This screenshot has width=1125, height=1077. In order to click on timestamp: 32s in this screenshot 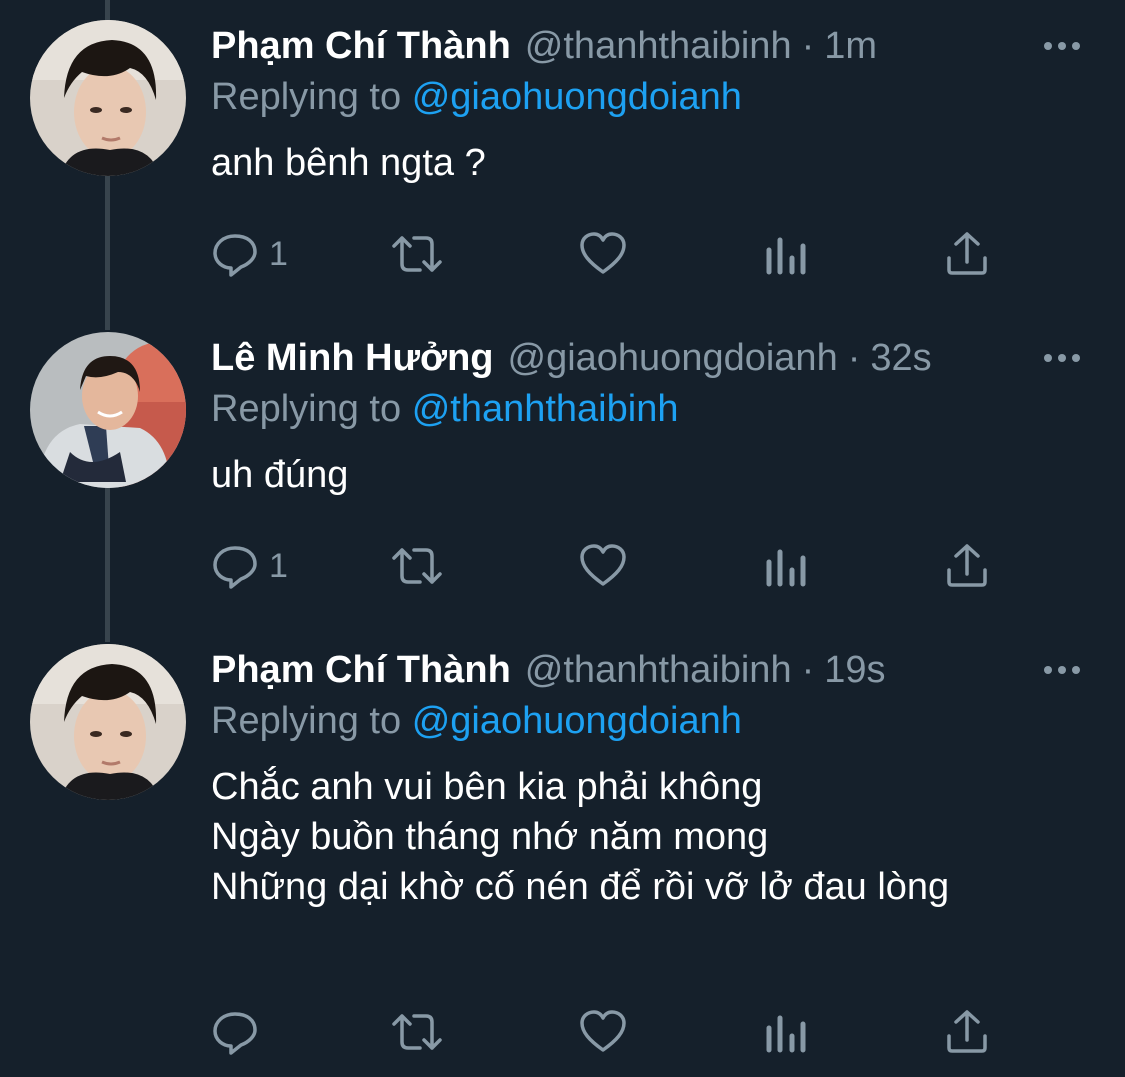, I will do `click(900, 358)`.